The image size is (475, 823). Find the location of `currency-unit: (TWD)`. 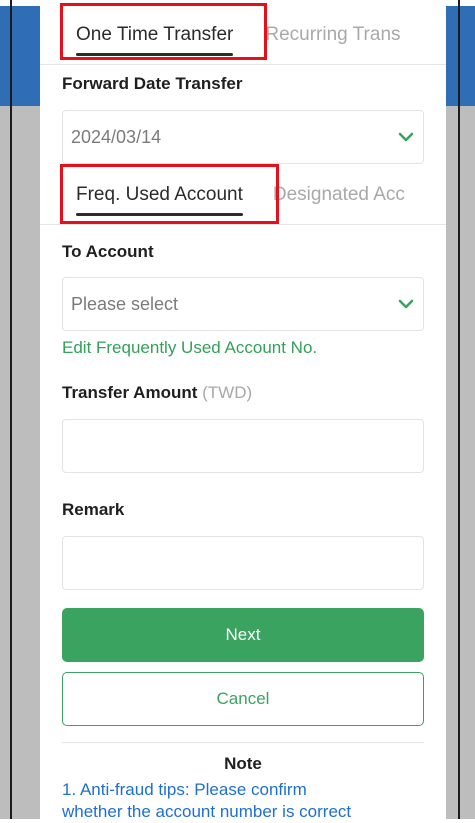

currency-unit: (TWD) is located at coordinates (227, 392).